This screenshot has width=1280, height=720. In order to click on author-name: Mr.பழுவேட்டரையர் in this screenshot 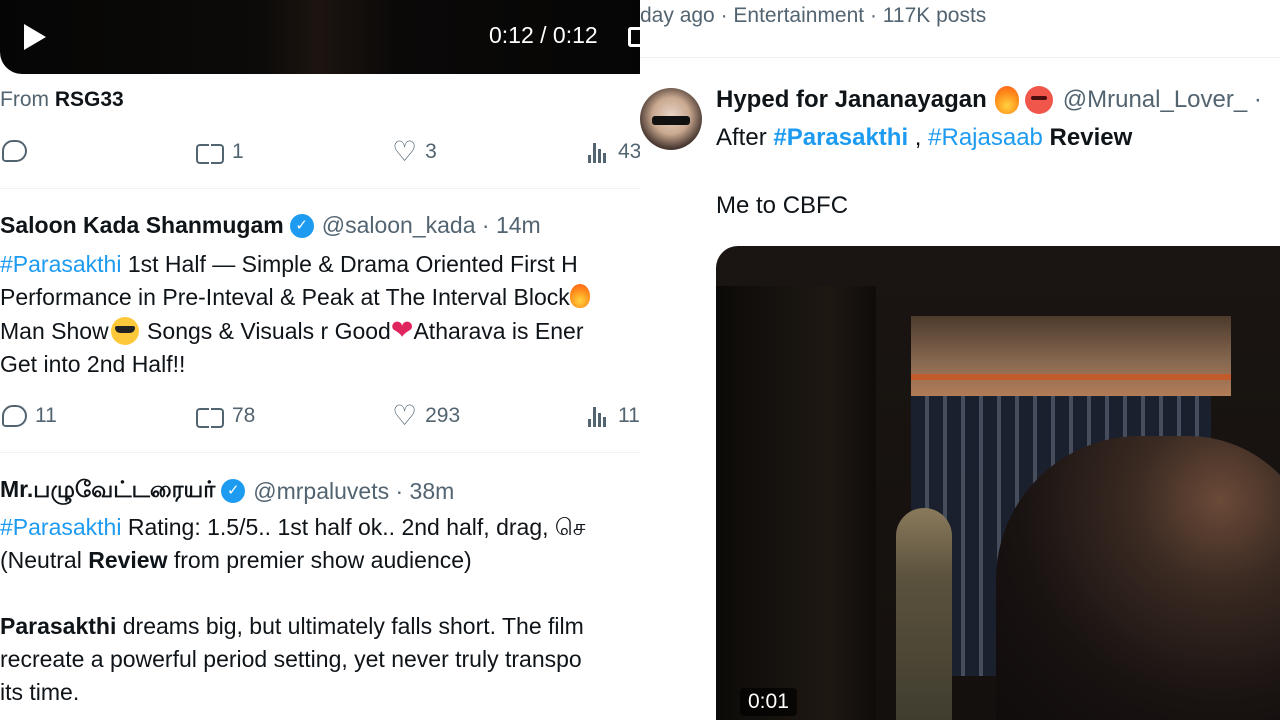, I will do `click(107, 491)`.